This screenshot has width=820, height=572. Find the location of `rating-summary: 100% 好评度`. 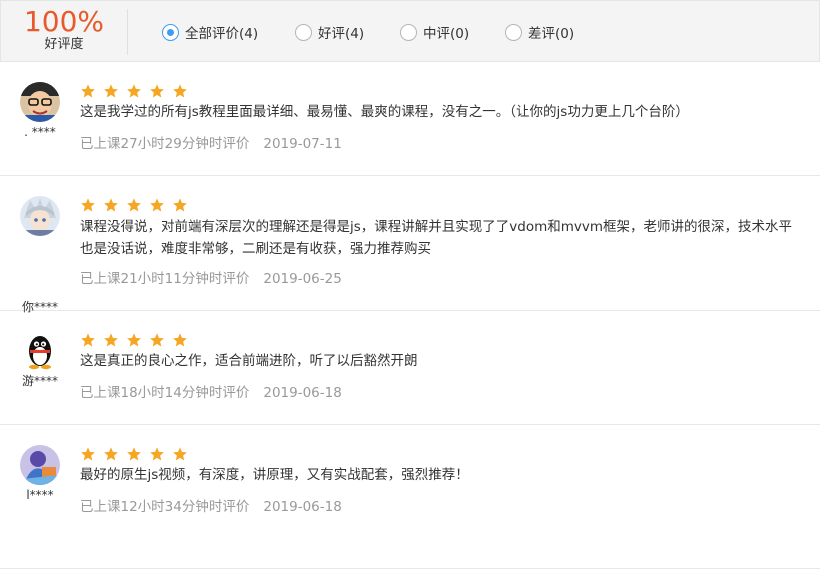

rating-summary: 100% 好评度 is located at coordinates (64, 32).